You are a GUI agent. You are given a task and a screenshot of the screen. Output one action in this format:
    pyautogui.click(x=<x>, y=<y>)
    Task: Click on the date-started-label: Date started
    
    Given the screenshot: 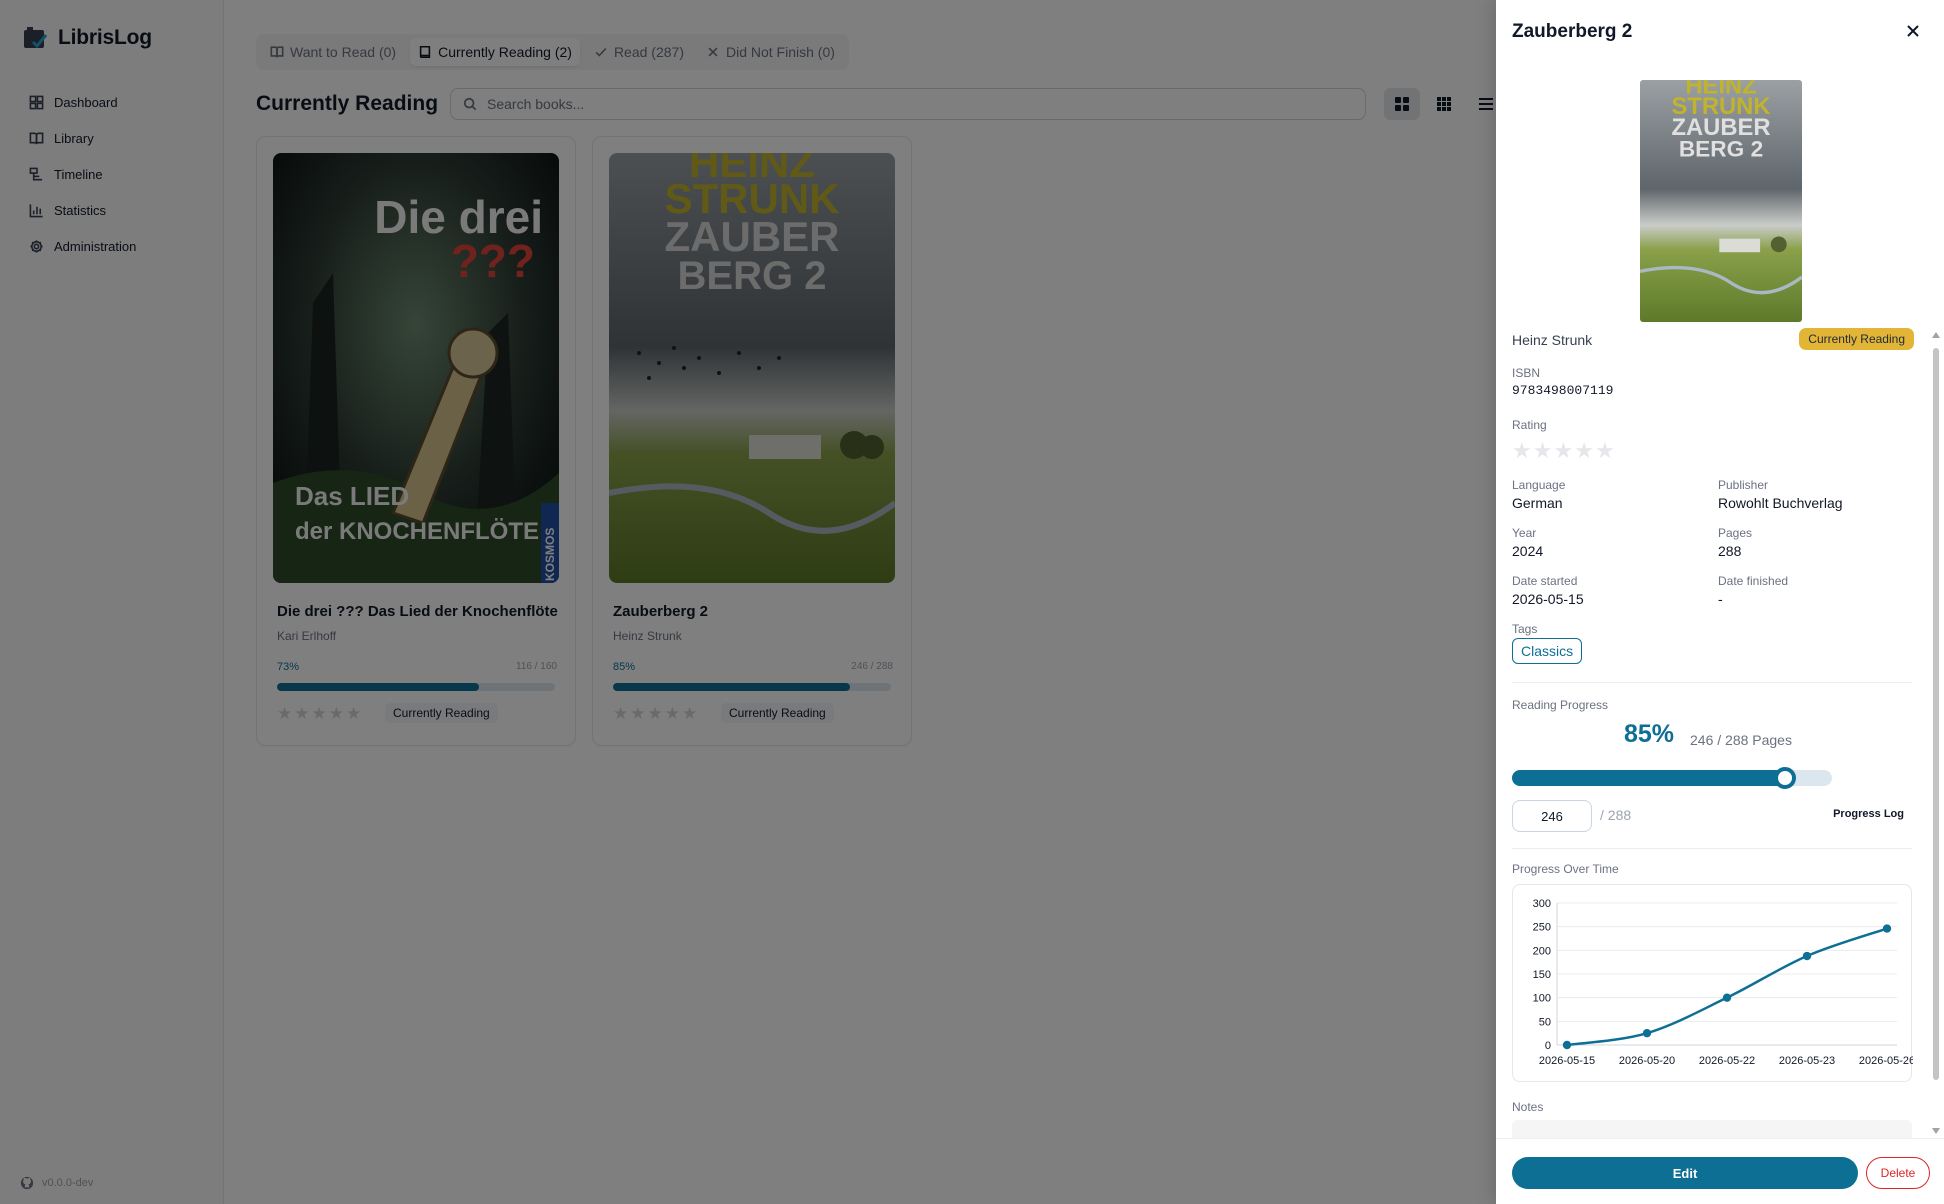 What is the action you would take?
    pyautogui.click(x=1545, y=581)
    